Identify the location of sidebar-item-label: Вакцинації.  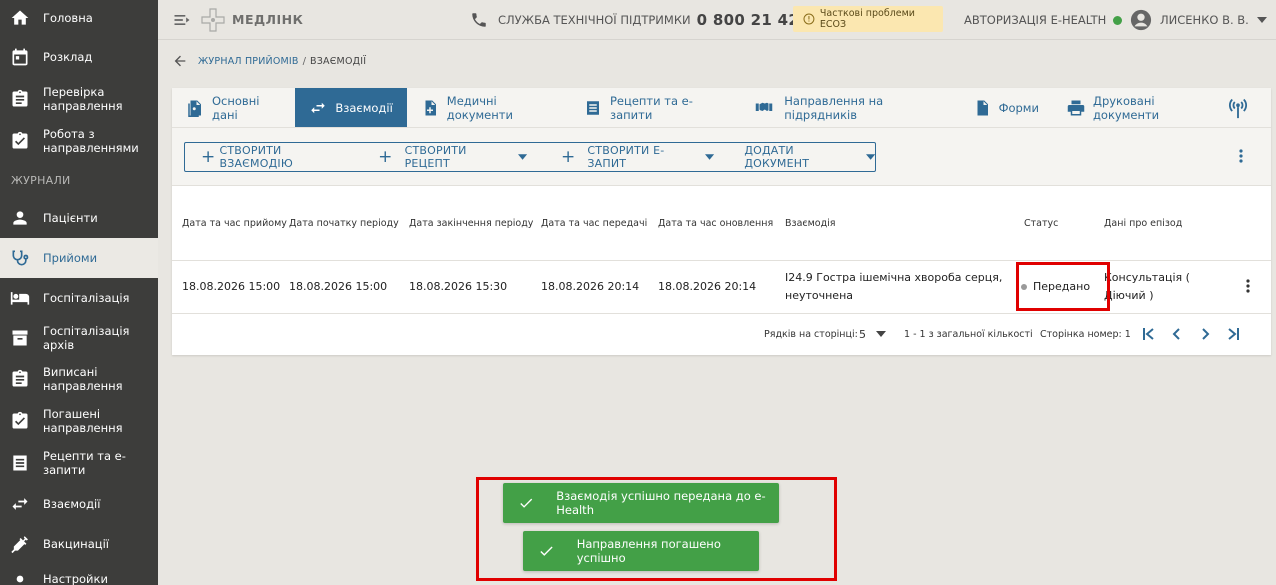
(76, 544).